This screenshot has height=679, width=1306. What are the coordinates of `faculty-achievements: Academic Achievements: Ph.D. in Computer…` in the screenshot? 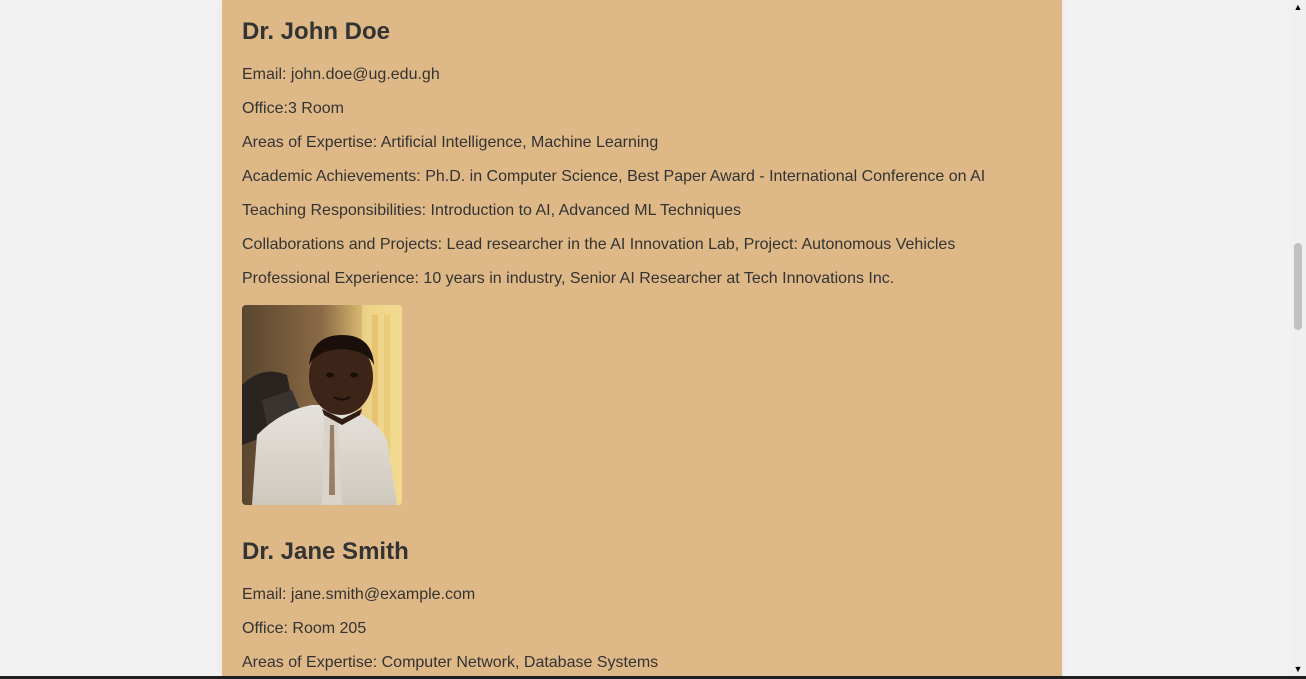 It's located at (614, 176).